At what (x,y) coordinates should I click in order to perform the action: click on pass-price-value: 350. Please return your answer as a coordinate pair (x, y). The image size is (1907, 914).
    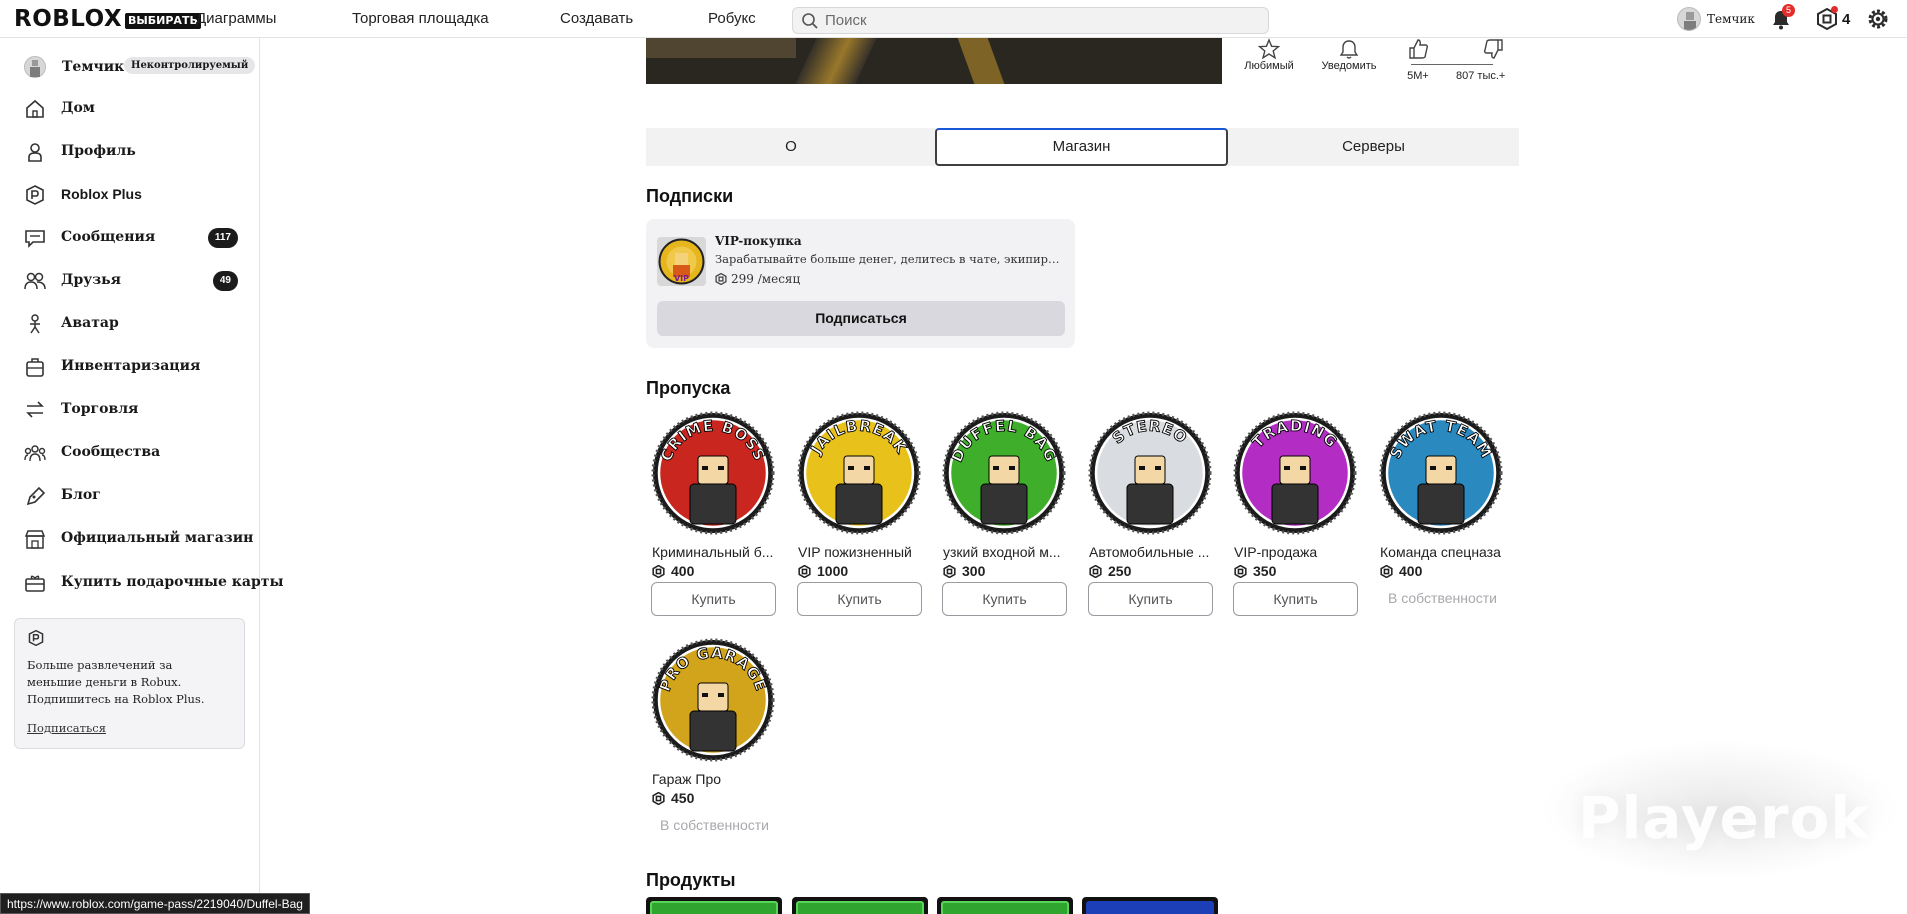
    Looking at the image, I should click on (1265, 571).